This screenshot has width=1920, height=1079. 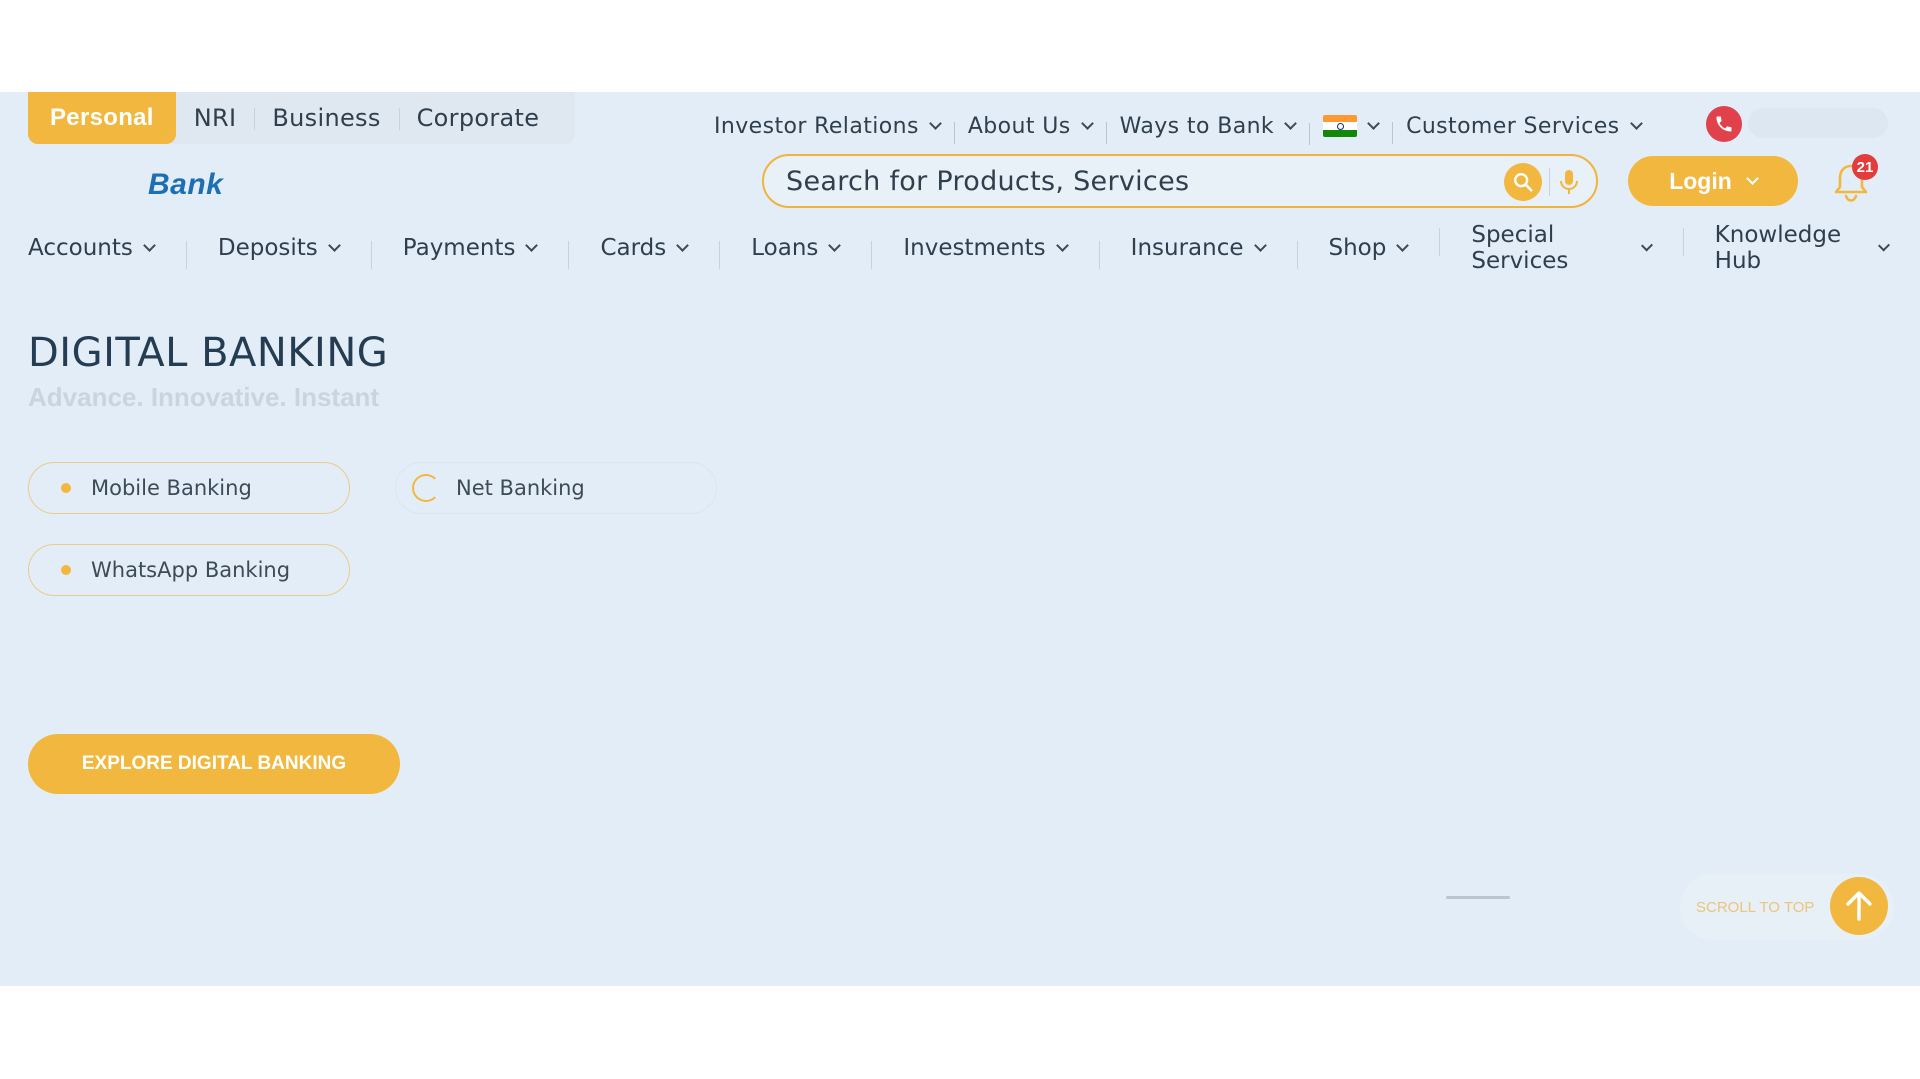 I want to click on voice-search-button, so click(x=1569, y=182).